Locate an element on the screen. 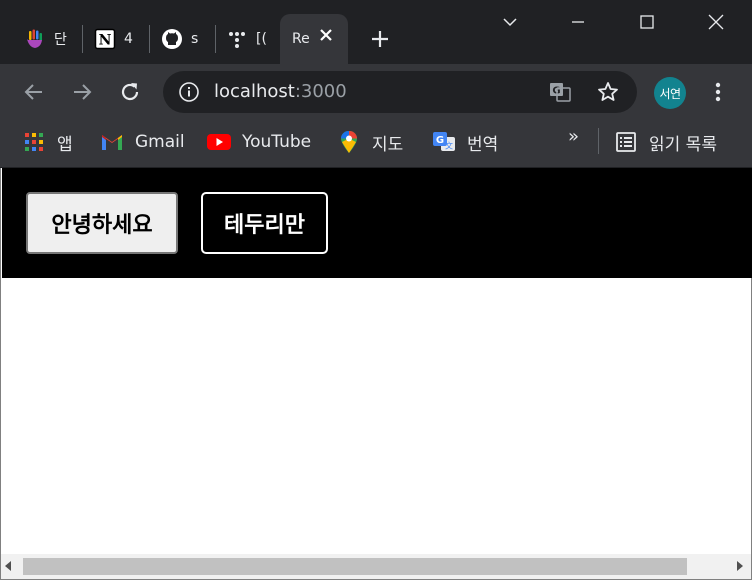  profile-avatar: 서연 is located at coordinates (670, 93).